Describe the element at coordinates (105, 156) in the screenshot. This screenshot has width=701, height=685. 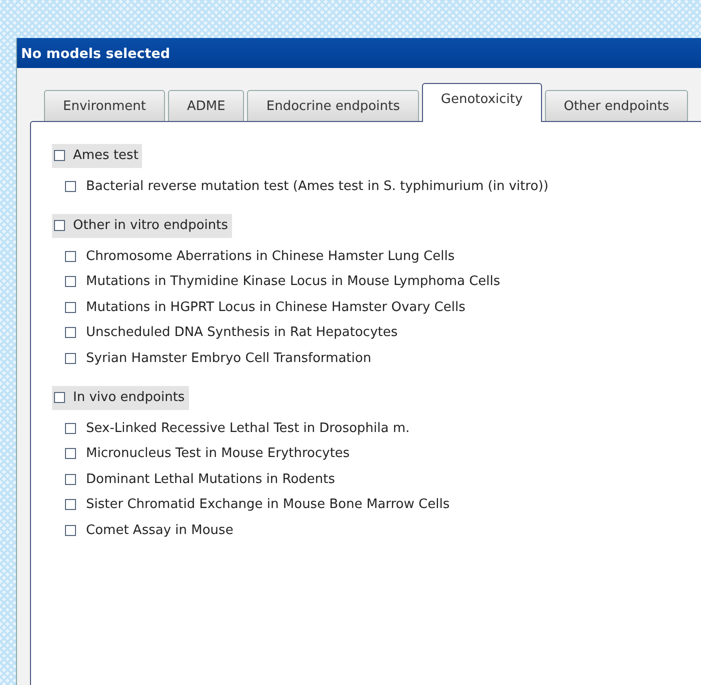
I see `checkbox-label: Ames test` at that location.